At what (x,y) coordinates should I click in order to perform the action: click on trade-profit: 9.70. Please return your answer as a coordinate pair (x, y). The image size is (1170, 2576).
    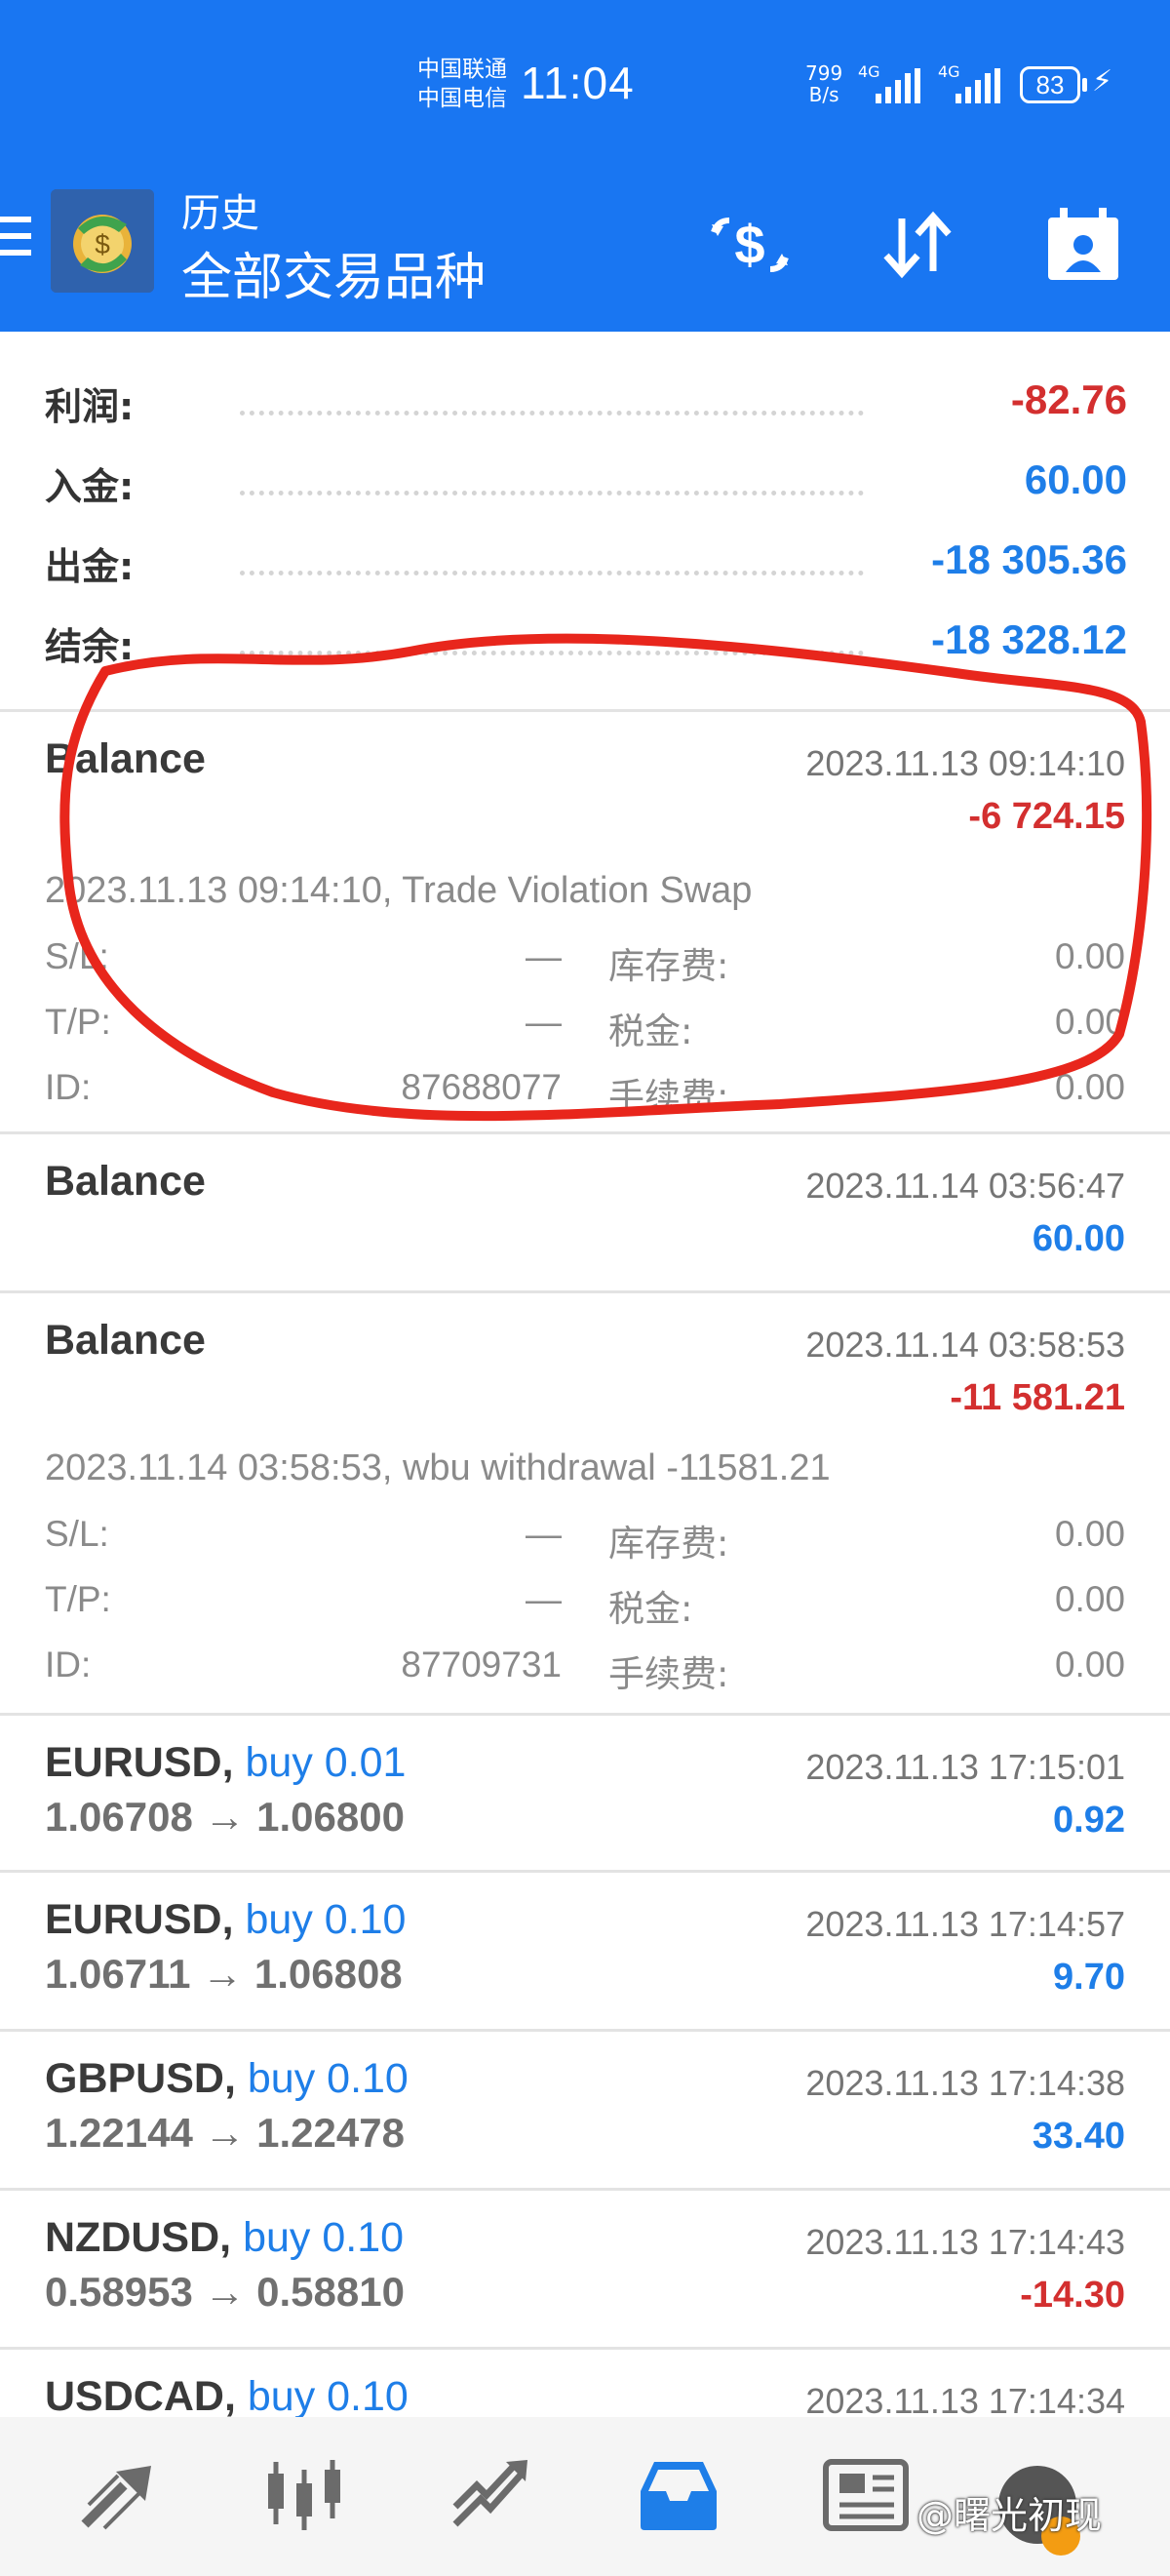
    Looking at the image, I should click on (1089, 1977).